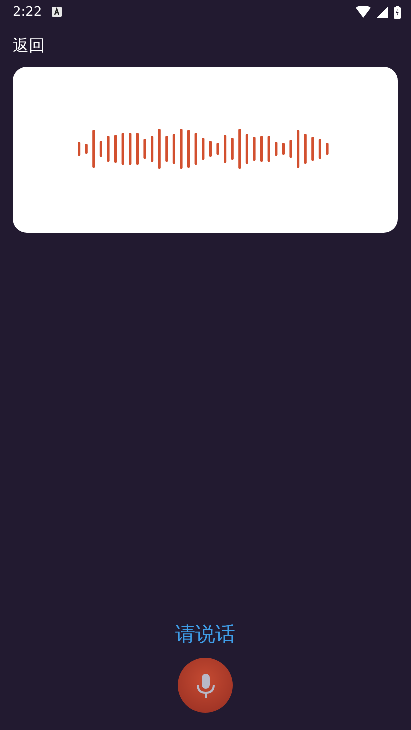 This screenshot has height=730, width=411. Describe the element at coordinates (363, 12) in the screenshot. I see `wifi-icon` at that location.